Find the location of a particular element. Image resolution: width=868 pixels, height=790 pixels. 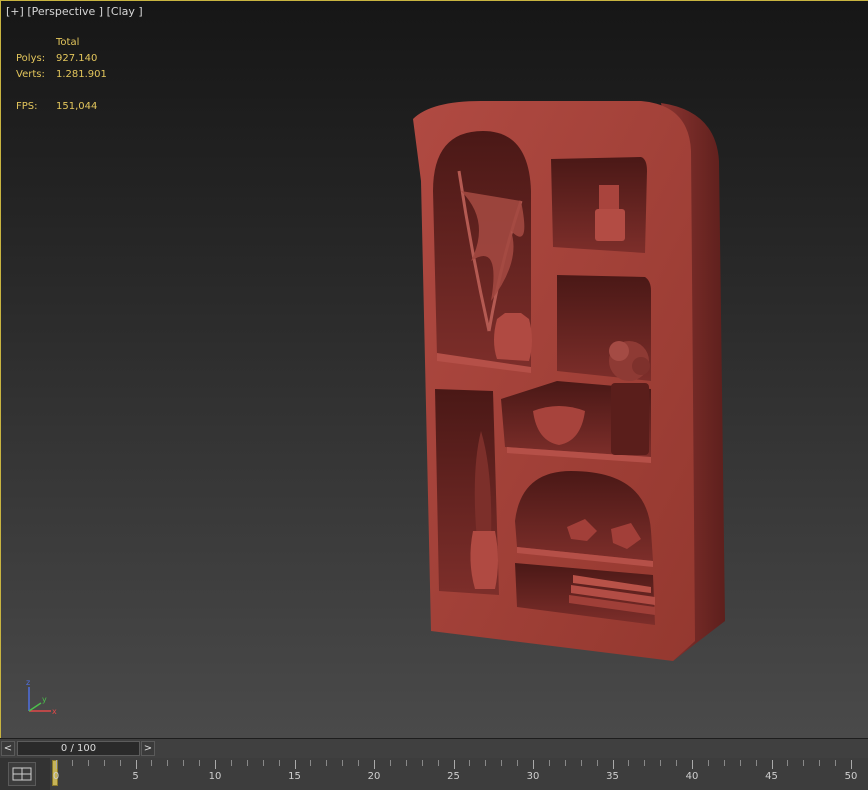

axis-z-label: z is located at coordinates (28, 682).